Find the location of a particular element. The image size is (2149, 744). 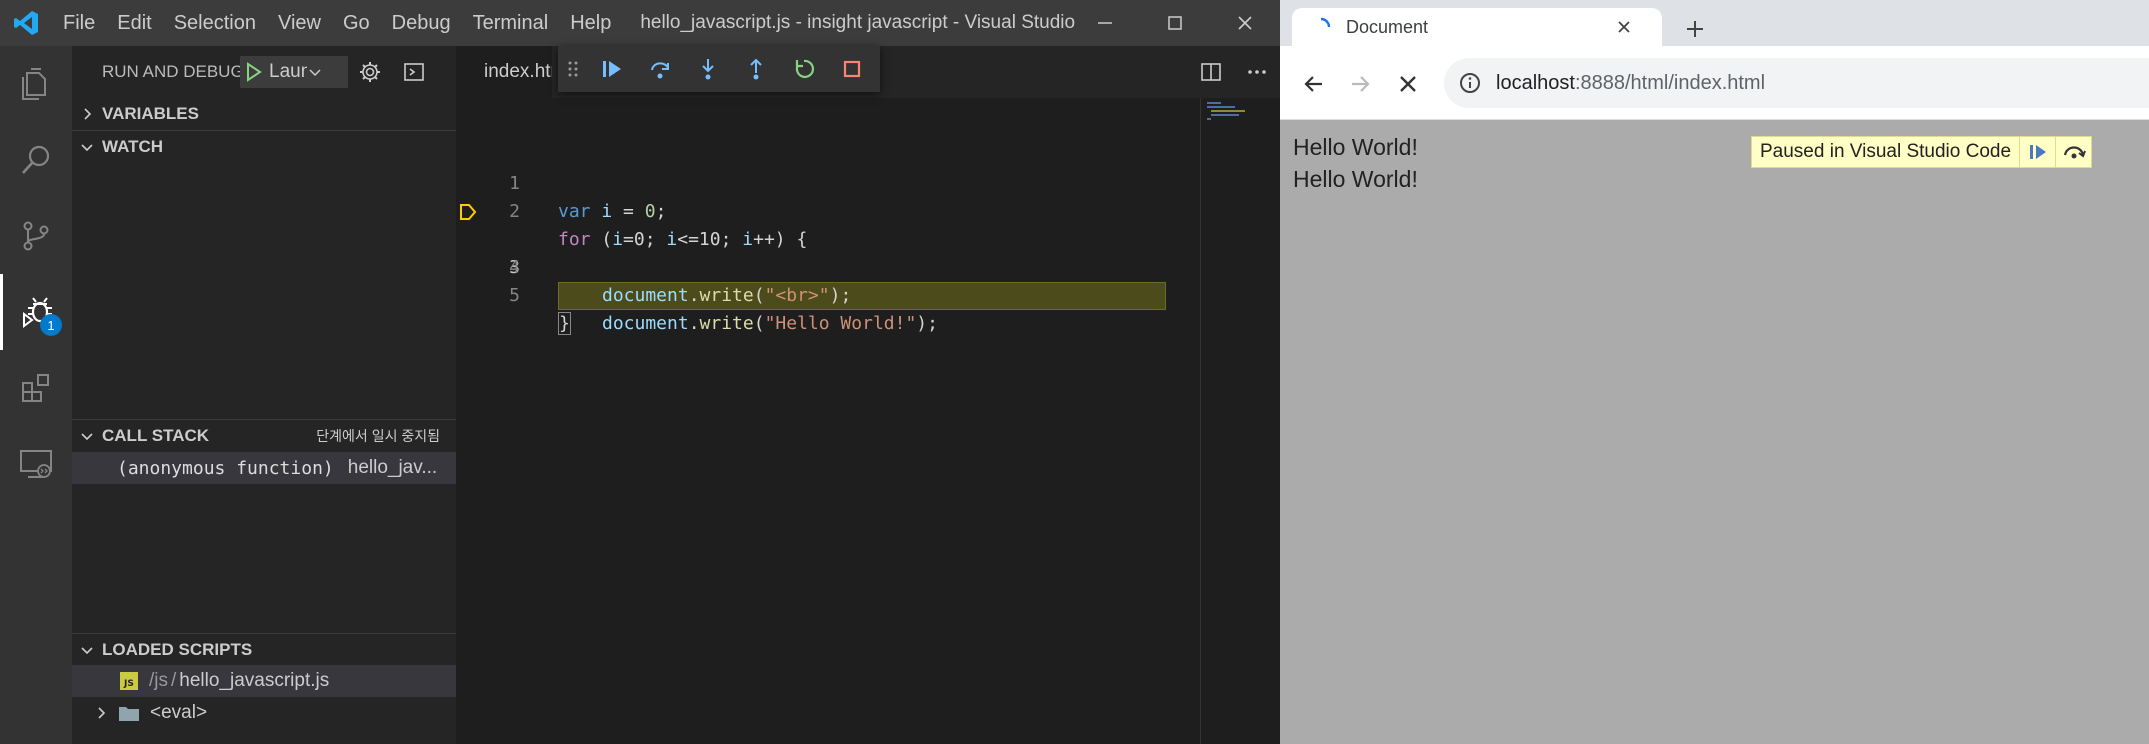

browser-toolbar: localhost:8888/html/index.html is located at coordinates (1714, 83).